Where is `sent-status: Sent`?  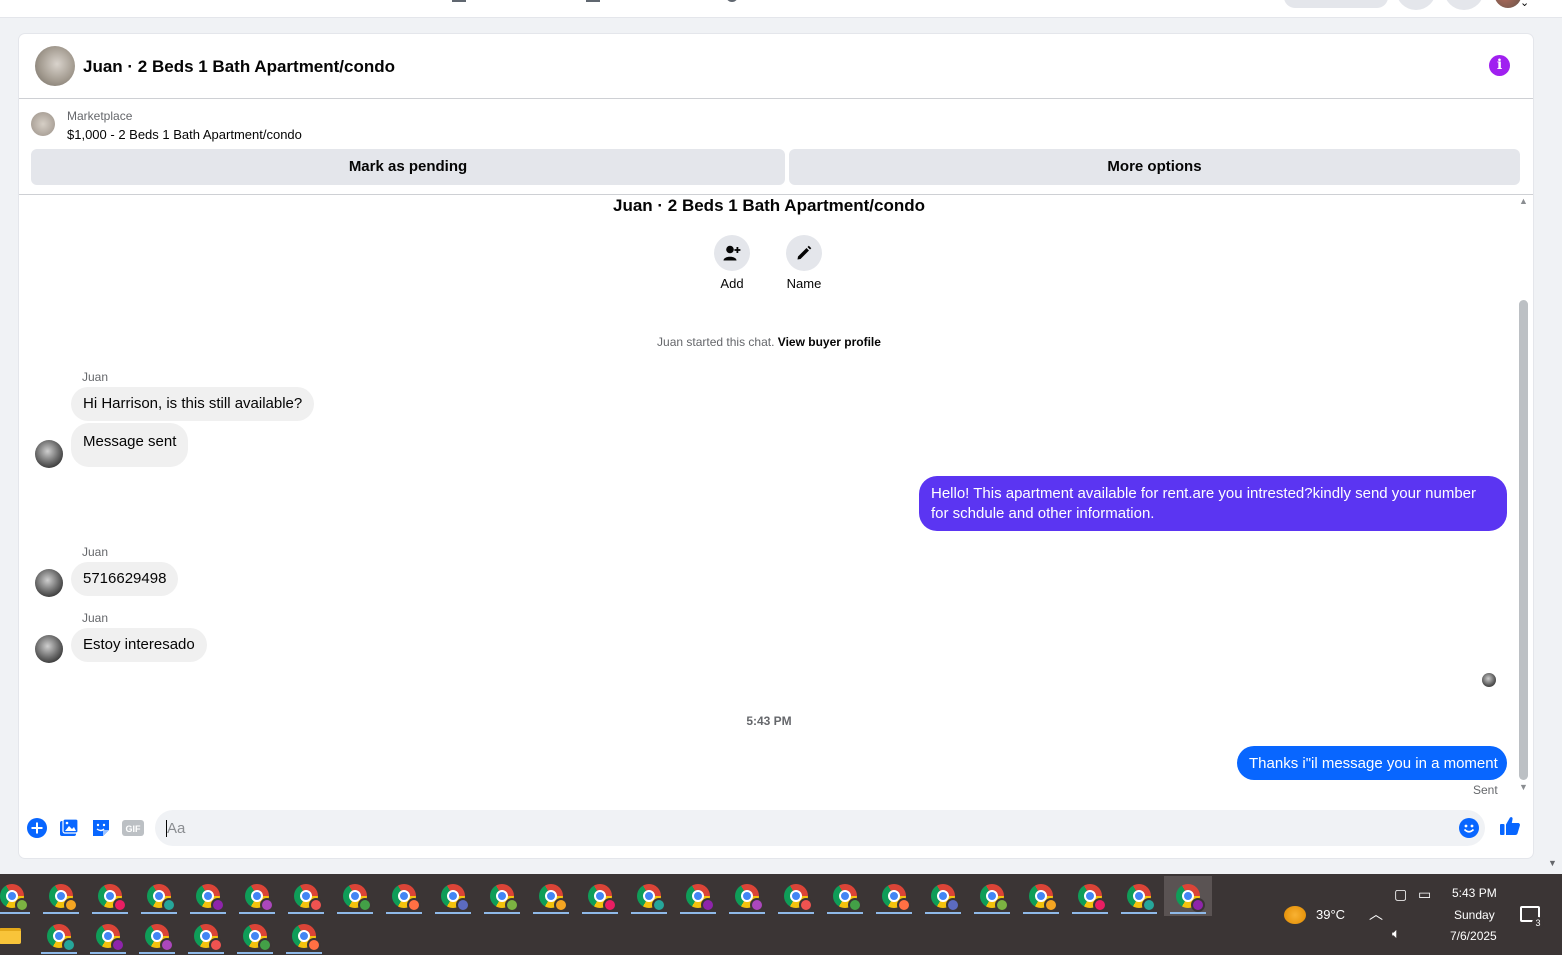
sent-status: Sent is located at coordinates (1485, 790).